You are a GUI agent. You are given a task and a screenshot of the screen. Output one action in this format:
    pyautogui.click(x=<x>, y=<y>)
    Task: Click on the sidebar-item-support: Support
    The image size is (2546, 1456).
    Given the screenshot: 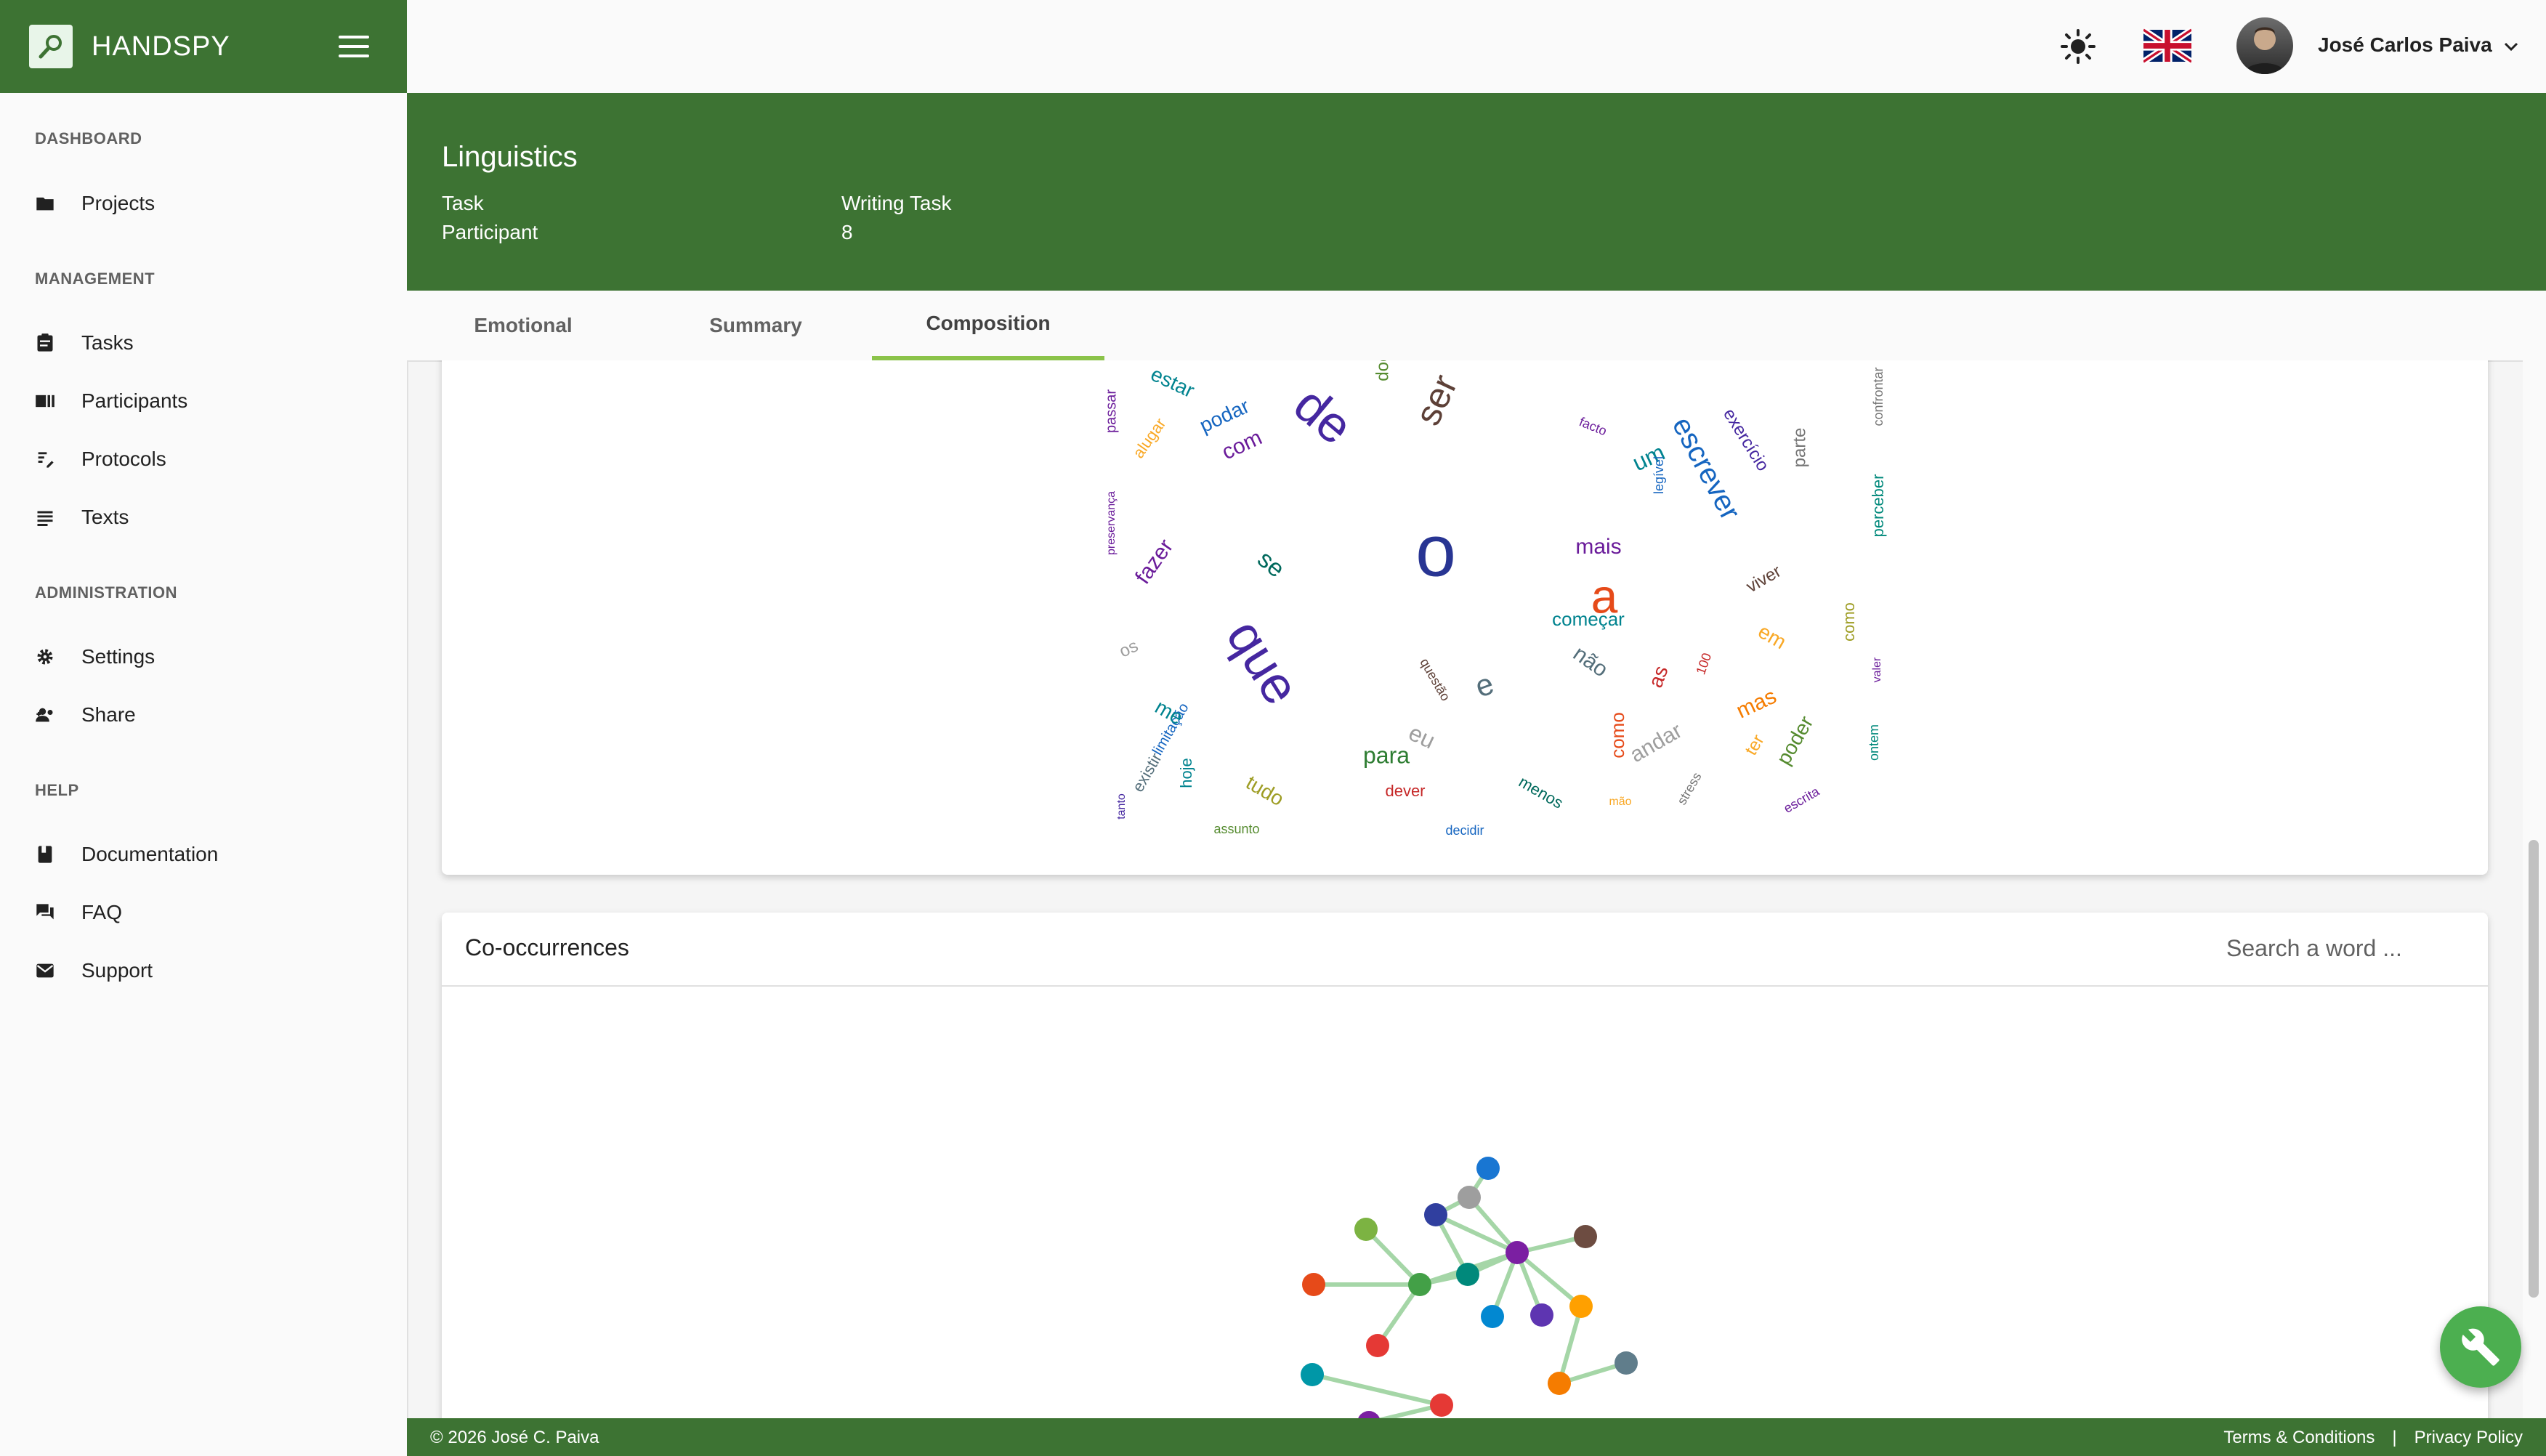 What is the action you would take?
    pyautogui.click(x=94, y=970)
    